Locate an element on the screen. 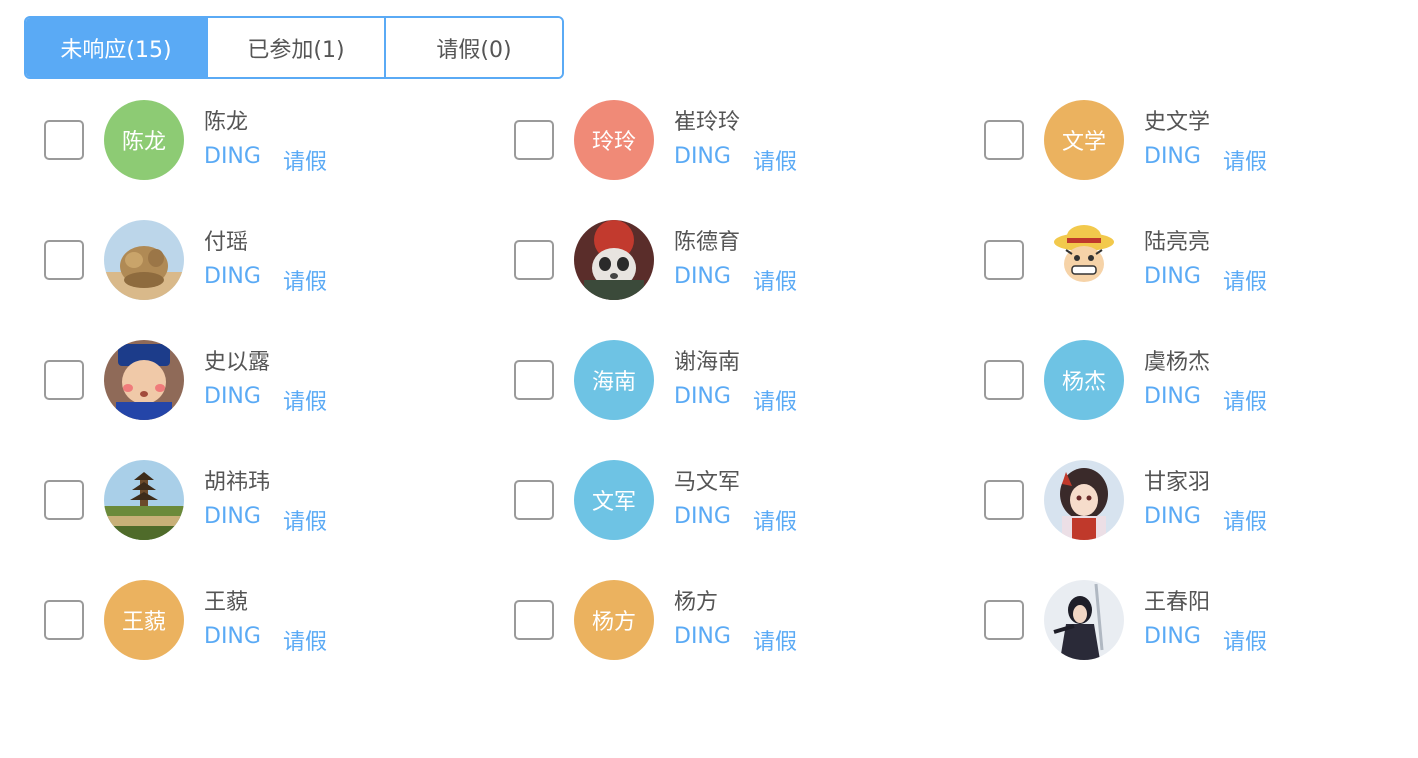 The image size is (1418, 758). tab-leave: 请假(0) is located at coordinates (473, 47).